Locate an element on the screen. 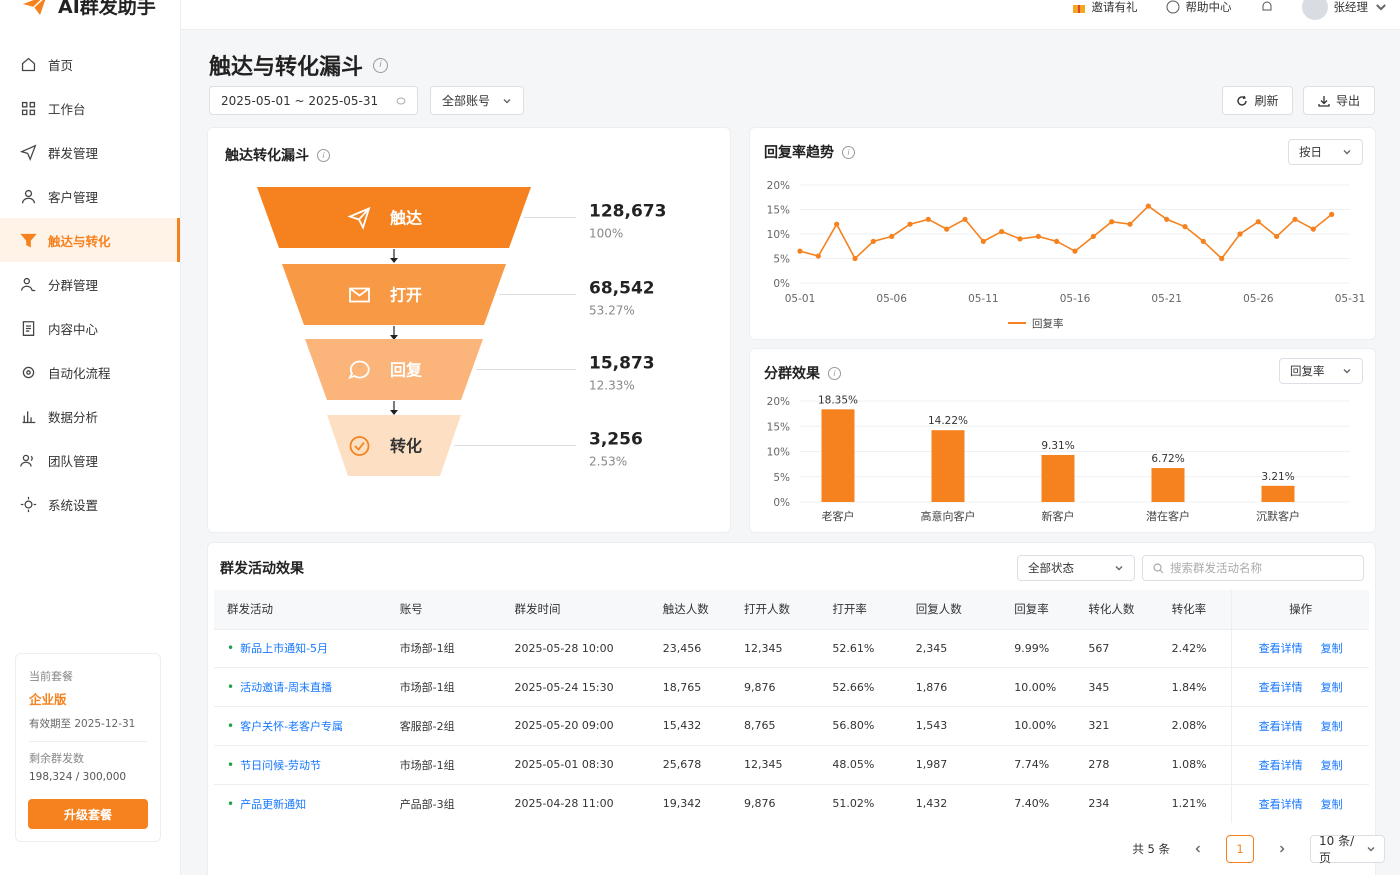 This screenshot has height=875, width=1400. remaining-label: 剩余群发数 is located at coordinates (56, 758).